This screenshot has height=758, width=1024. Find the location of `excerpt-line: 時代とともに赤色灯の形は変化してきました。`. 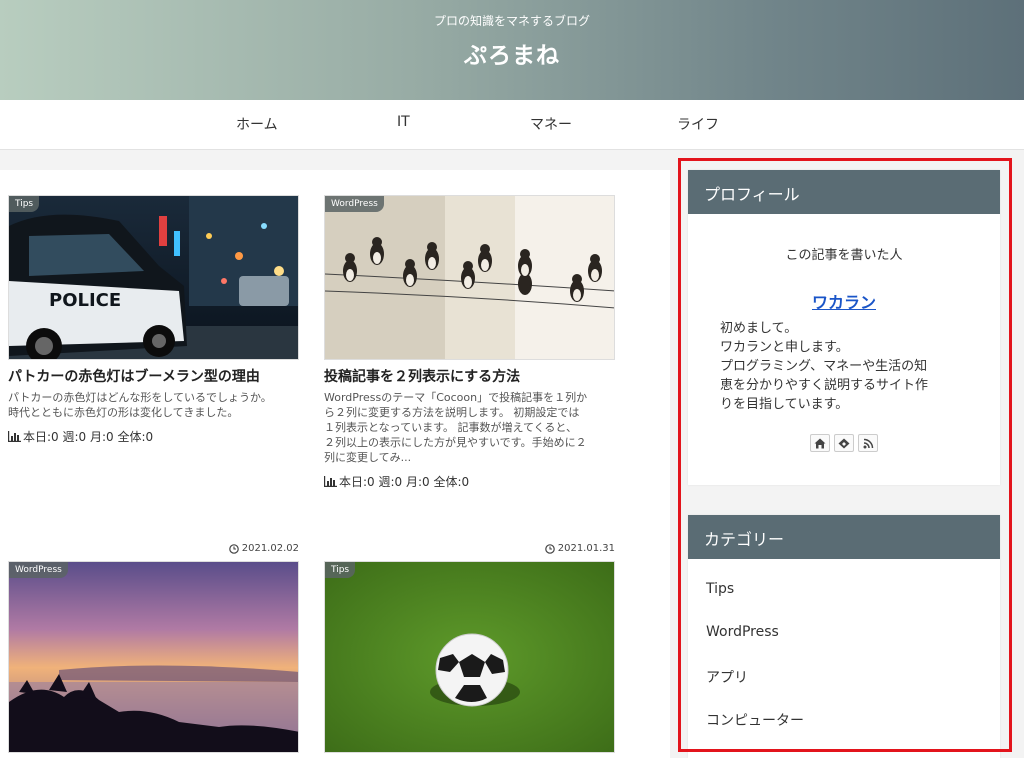

excerpt-line: 時代とともに赤色灯の形は変化してきました。 is located at coordinates (123, 412).